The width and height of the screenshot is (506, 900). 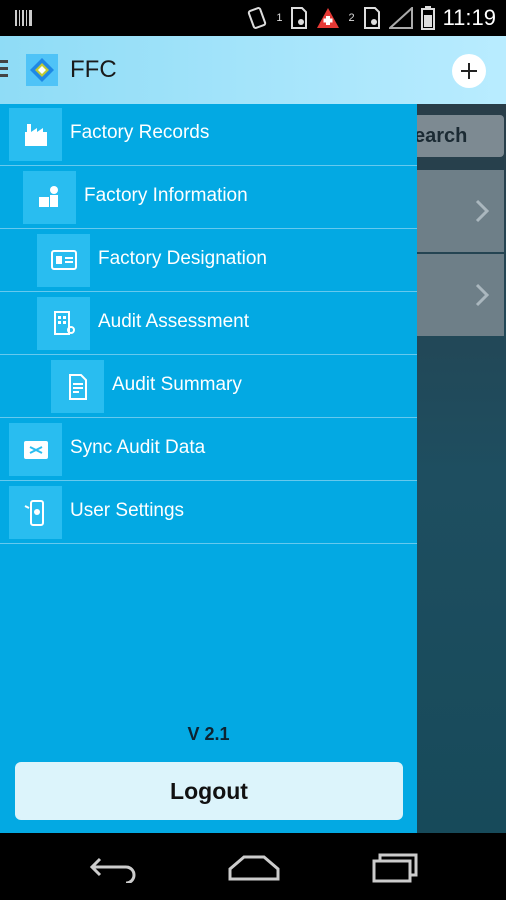 I want to click on add-button, so click(x=469, y=71).